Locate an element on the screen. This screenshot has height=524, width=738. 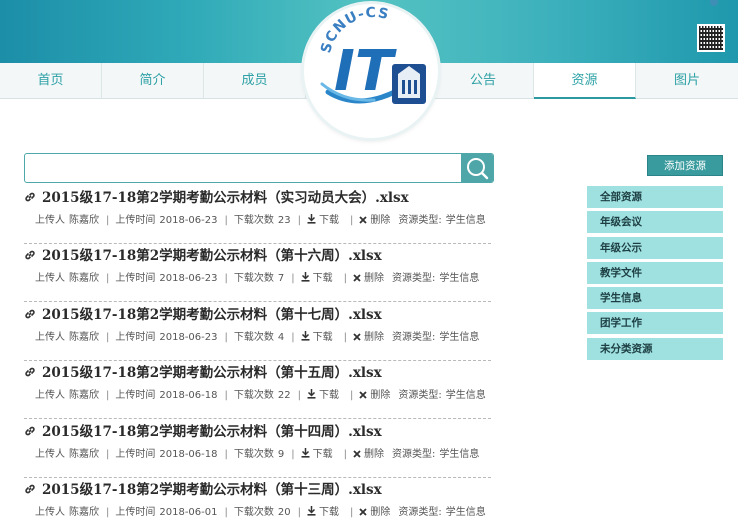
category-uncategorized: 未分类资源 is located at coordinates (655, 349).